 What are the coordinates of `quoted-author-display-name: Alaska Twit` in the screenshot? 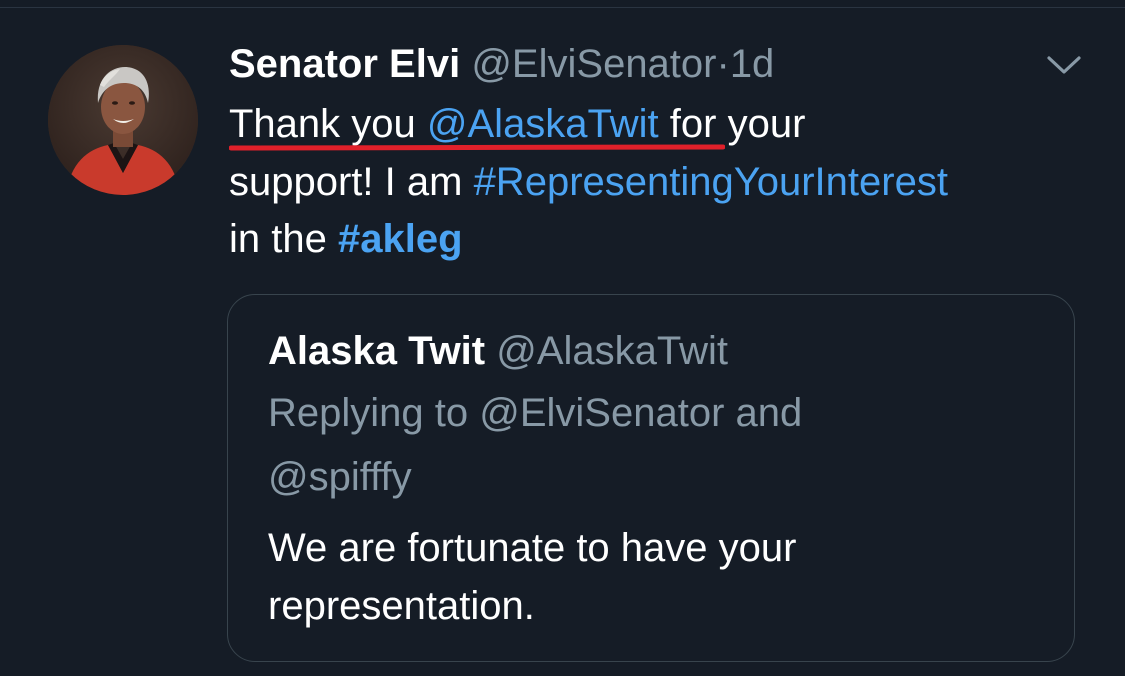 It's located at (376, 351).